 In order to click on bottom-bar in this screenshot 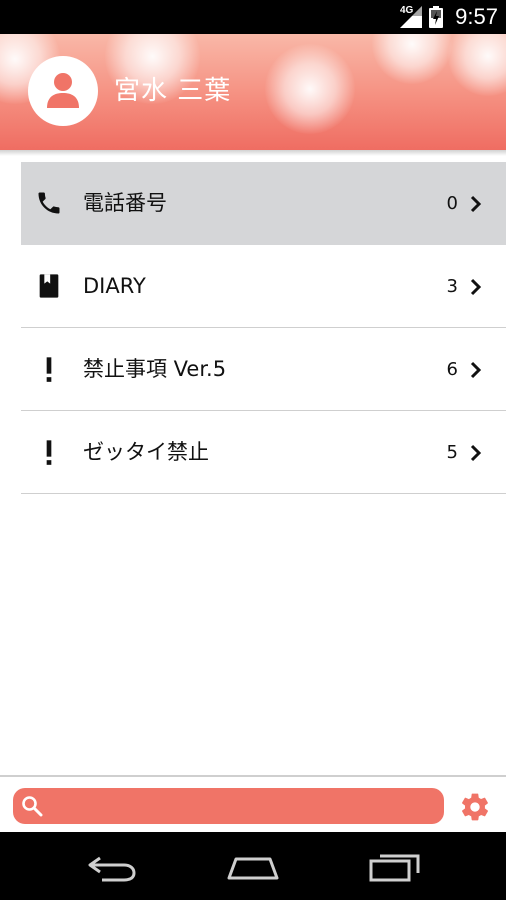, I will do `click(253, 803)`.